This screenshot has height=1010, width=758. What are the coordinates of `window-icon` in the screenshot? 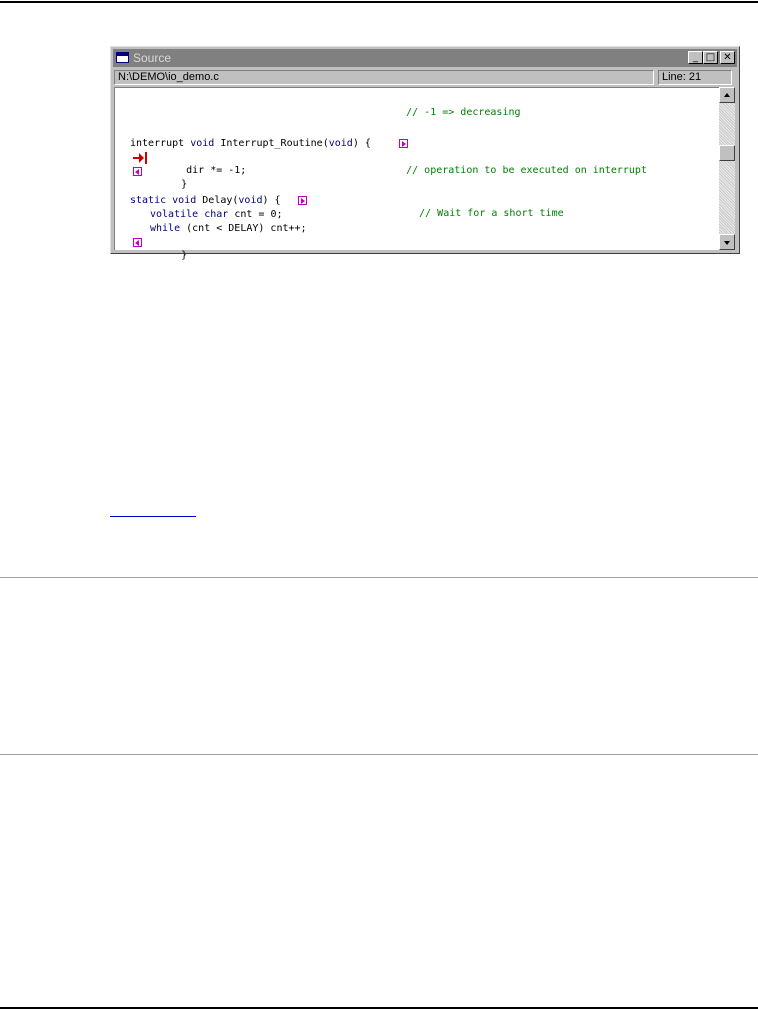 It's located at (122, 57).